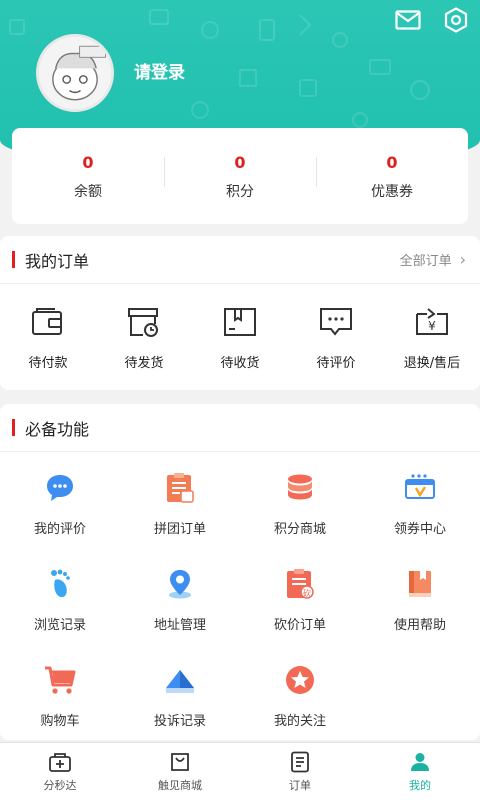 This screenshot has height=800, width=480. I want to click on tab-mine: 我的, so click(420, 771).